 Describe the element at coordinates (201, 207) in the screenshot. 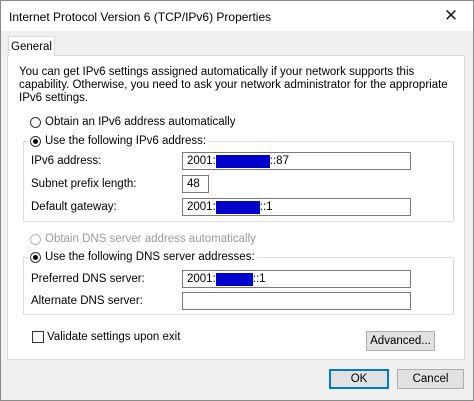

I see `gateway-prefix: 2001:` at that location.